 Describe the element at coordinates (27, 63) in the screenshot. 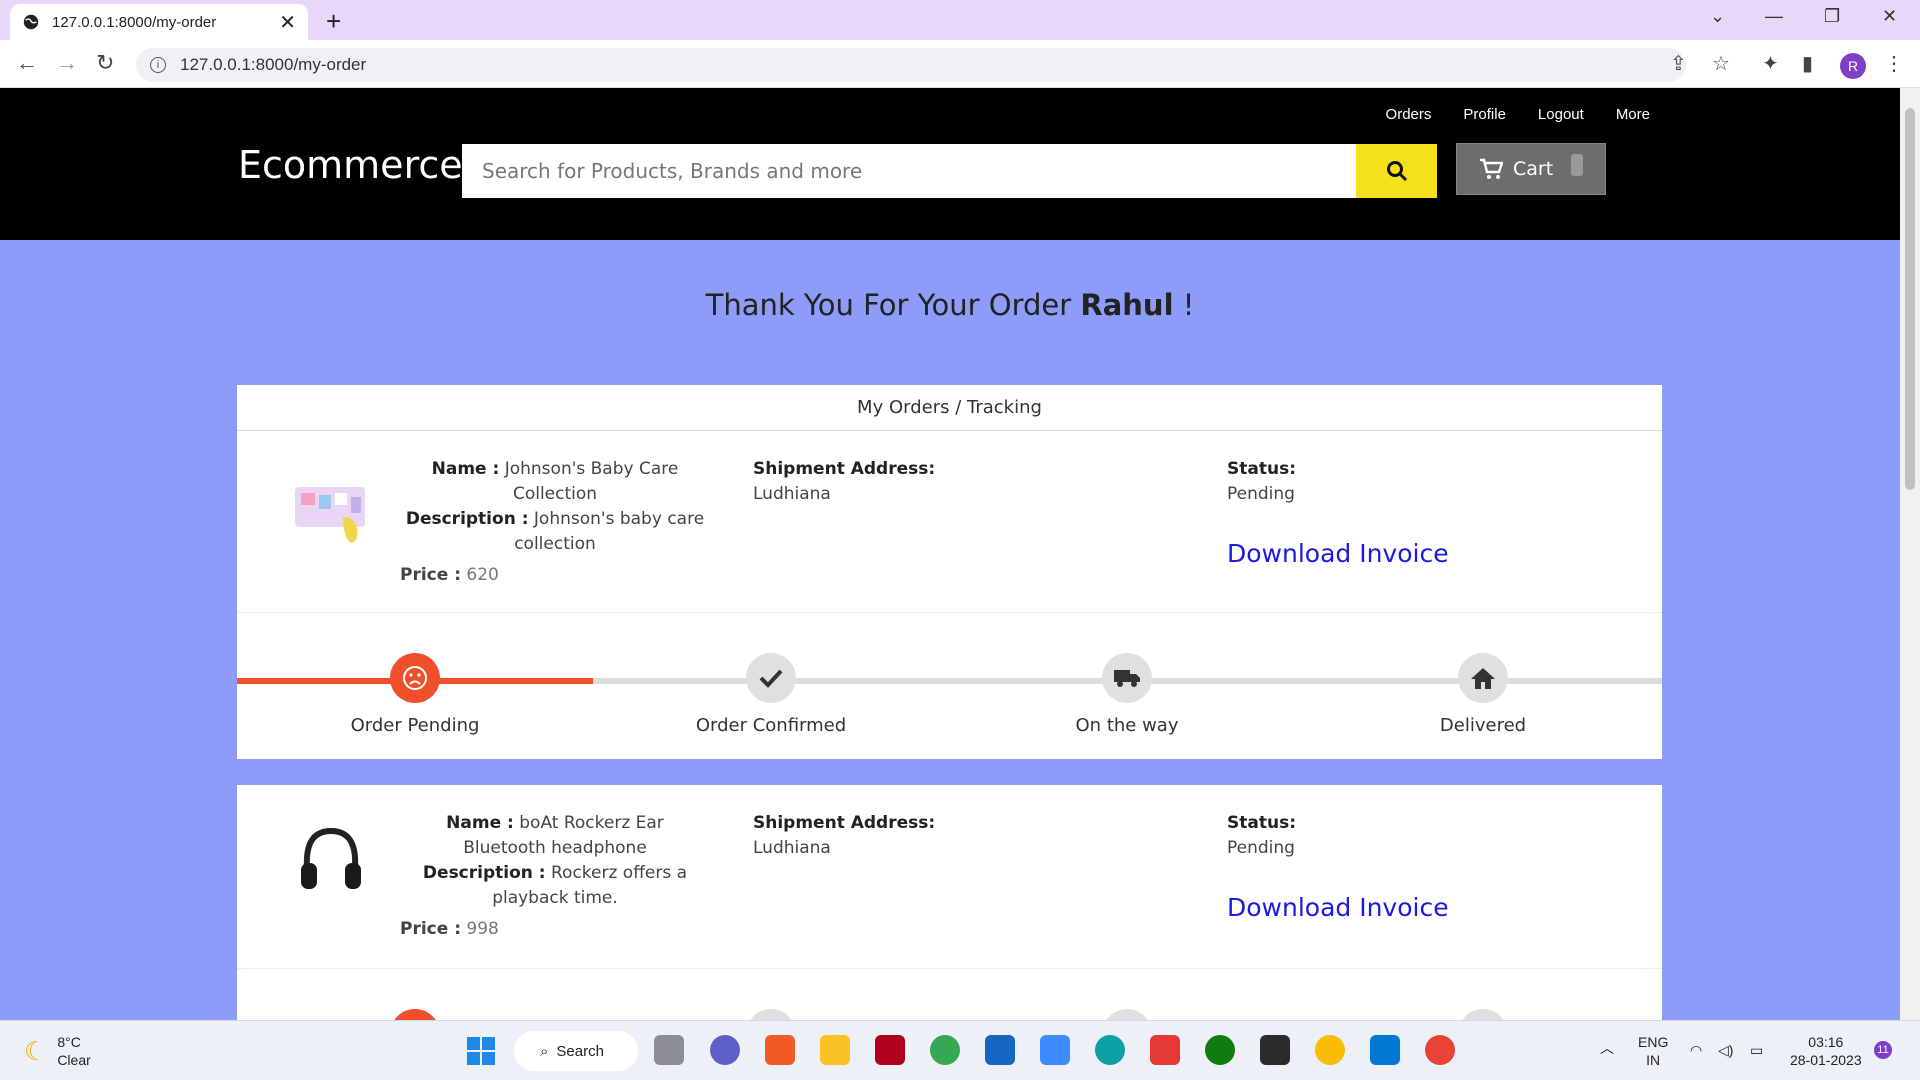

I see `back-icon: ←` at that location.